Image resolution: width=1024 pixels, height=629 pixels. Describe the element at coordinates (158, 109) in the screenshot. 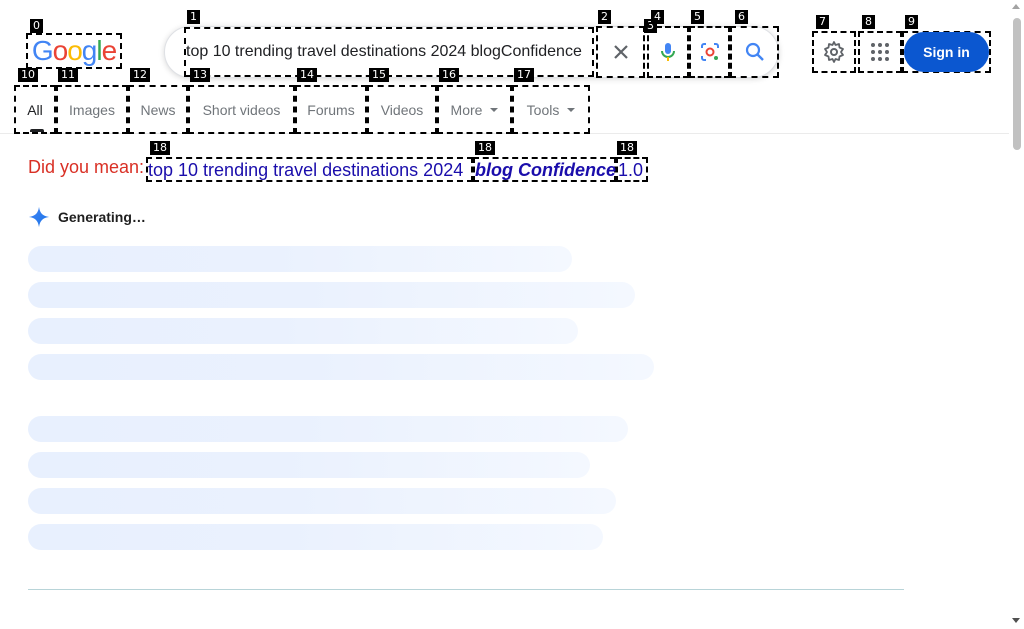

I see `tab-news: News` at that location.